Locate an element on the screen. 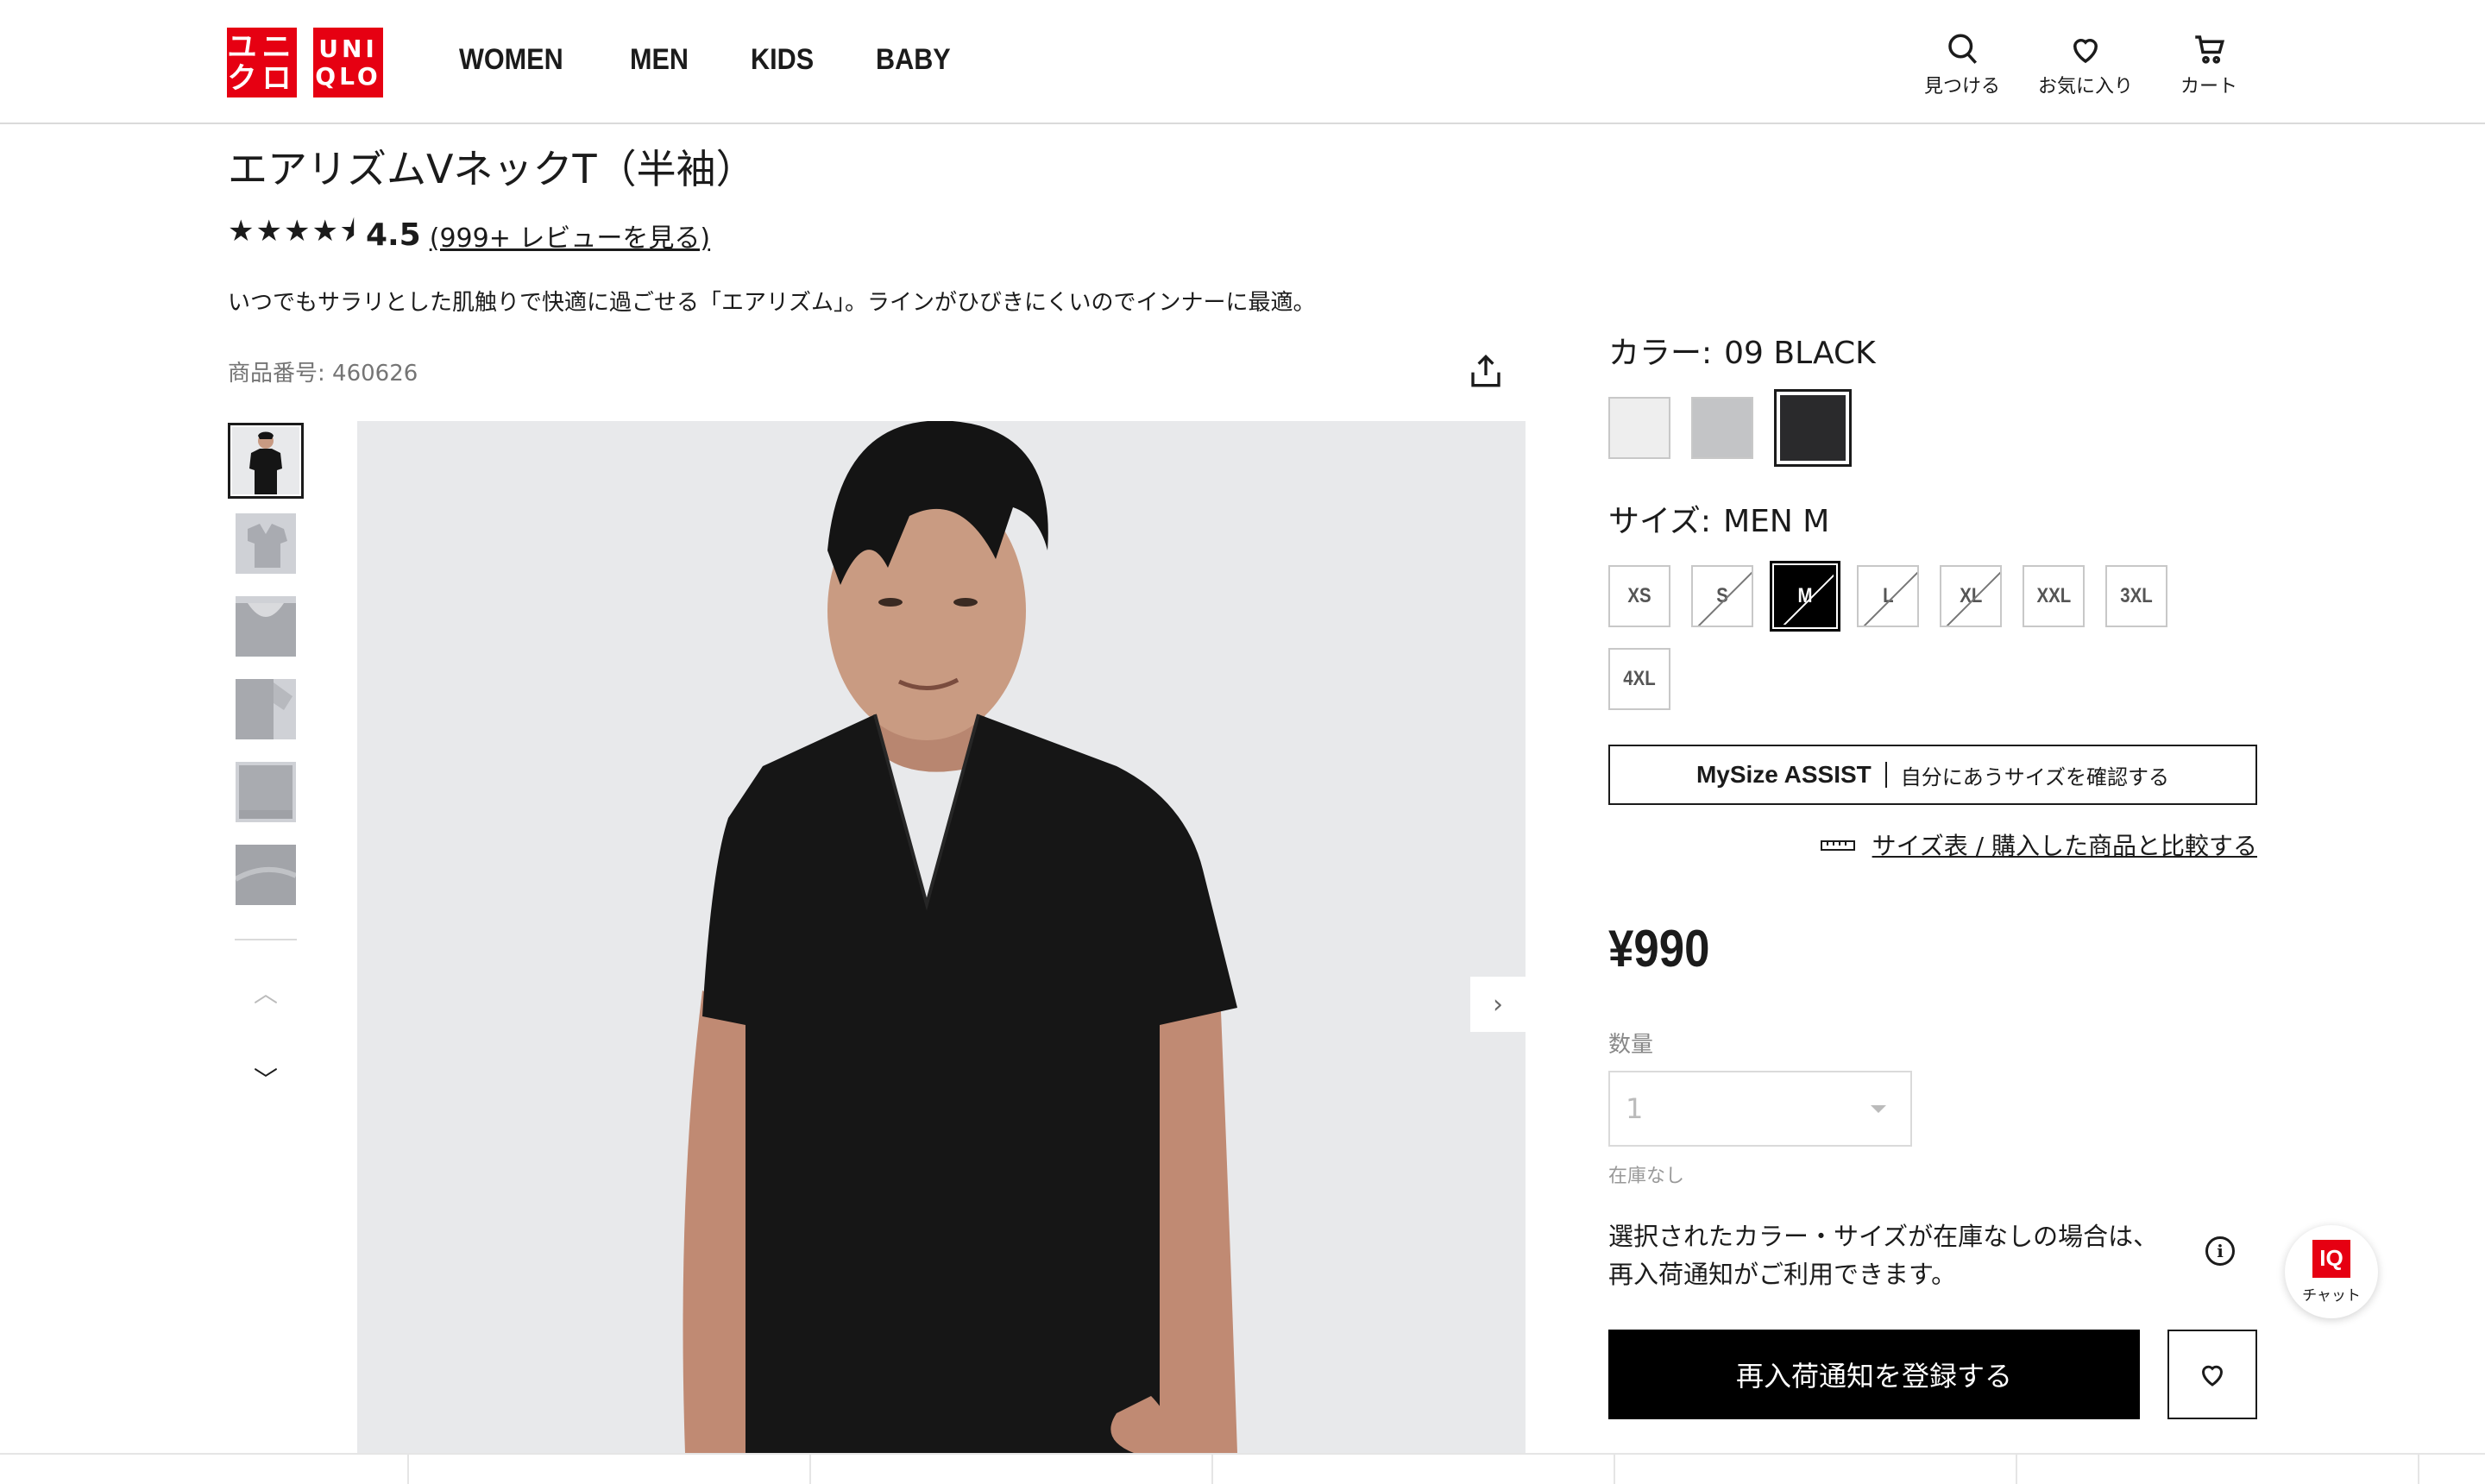  cta-row: 再入荷通知を登録する is located at coordinates (1932, 1374).